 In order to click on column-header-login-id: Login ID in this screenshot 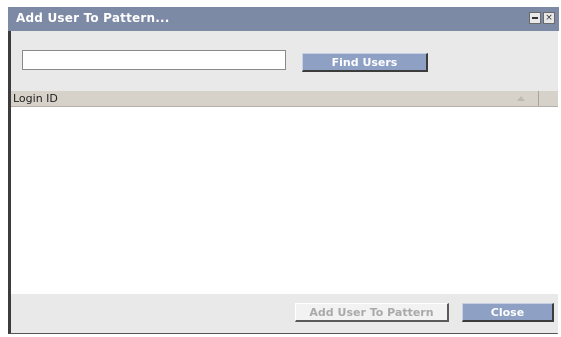, I will do `click(275, 98)`.